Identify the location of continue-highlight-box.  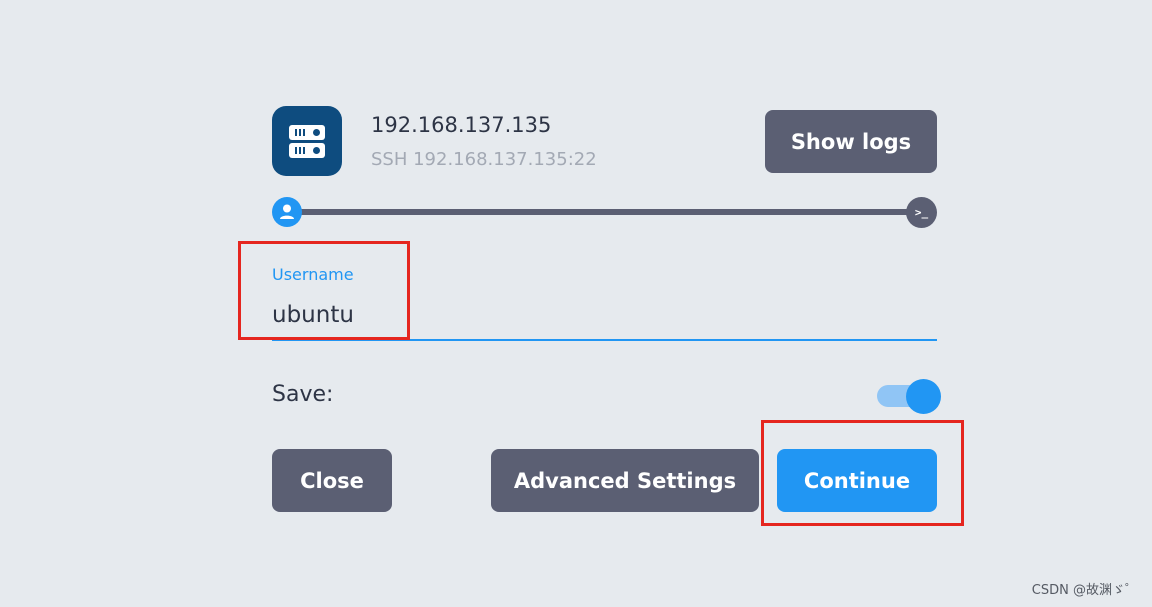
(862, 473).